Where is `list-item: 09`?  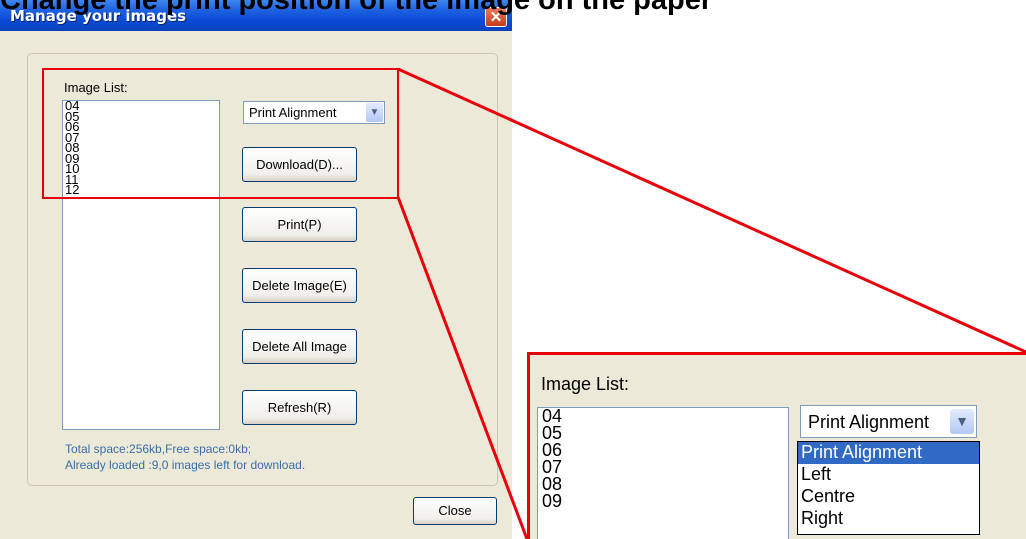
list-item: 09 is located at coordinates (663, 501).